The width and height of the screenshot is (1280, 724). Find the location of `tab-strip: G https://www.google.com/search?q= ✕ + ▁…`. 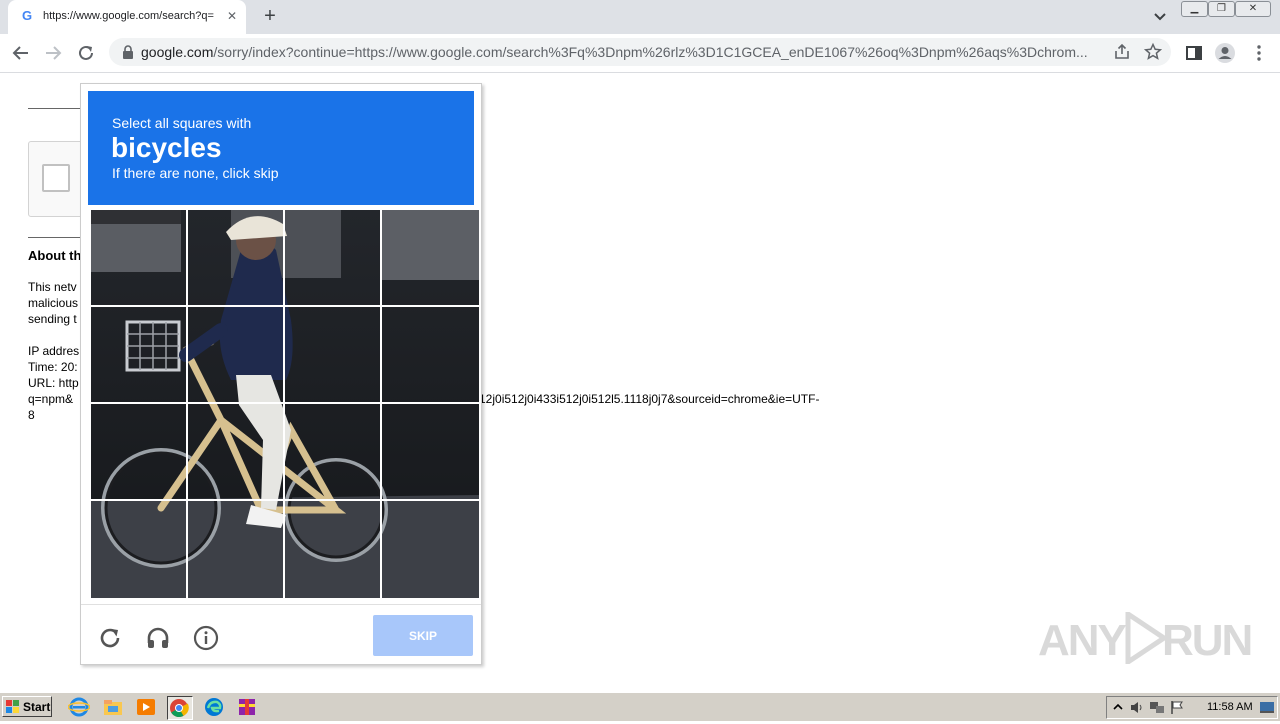

tab-strip: G https://www.google.com/search?q= ✕ + ▁… is located at coordinates (640, 17).